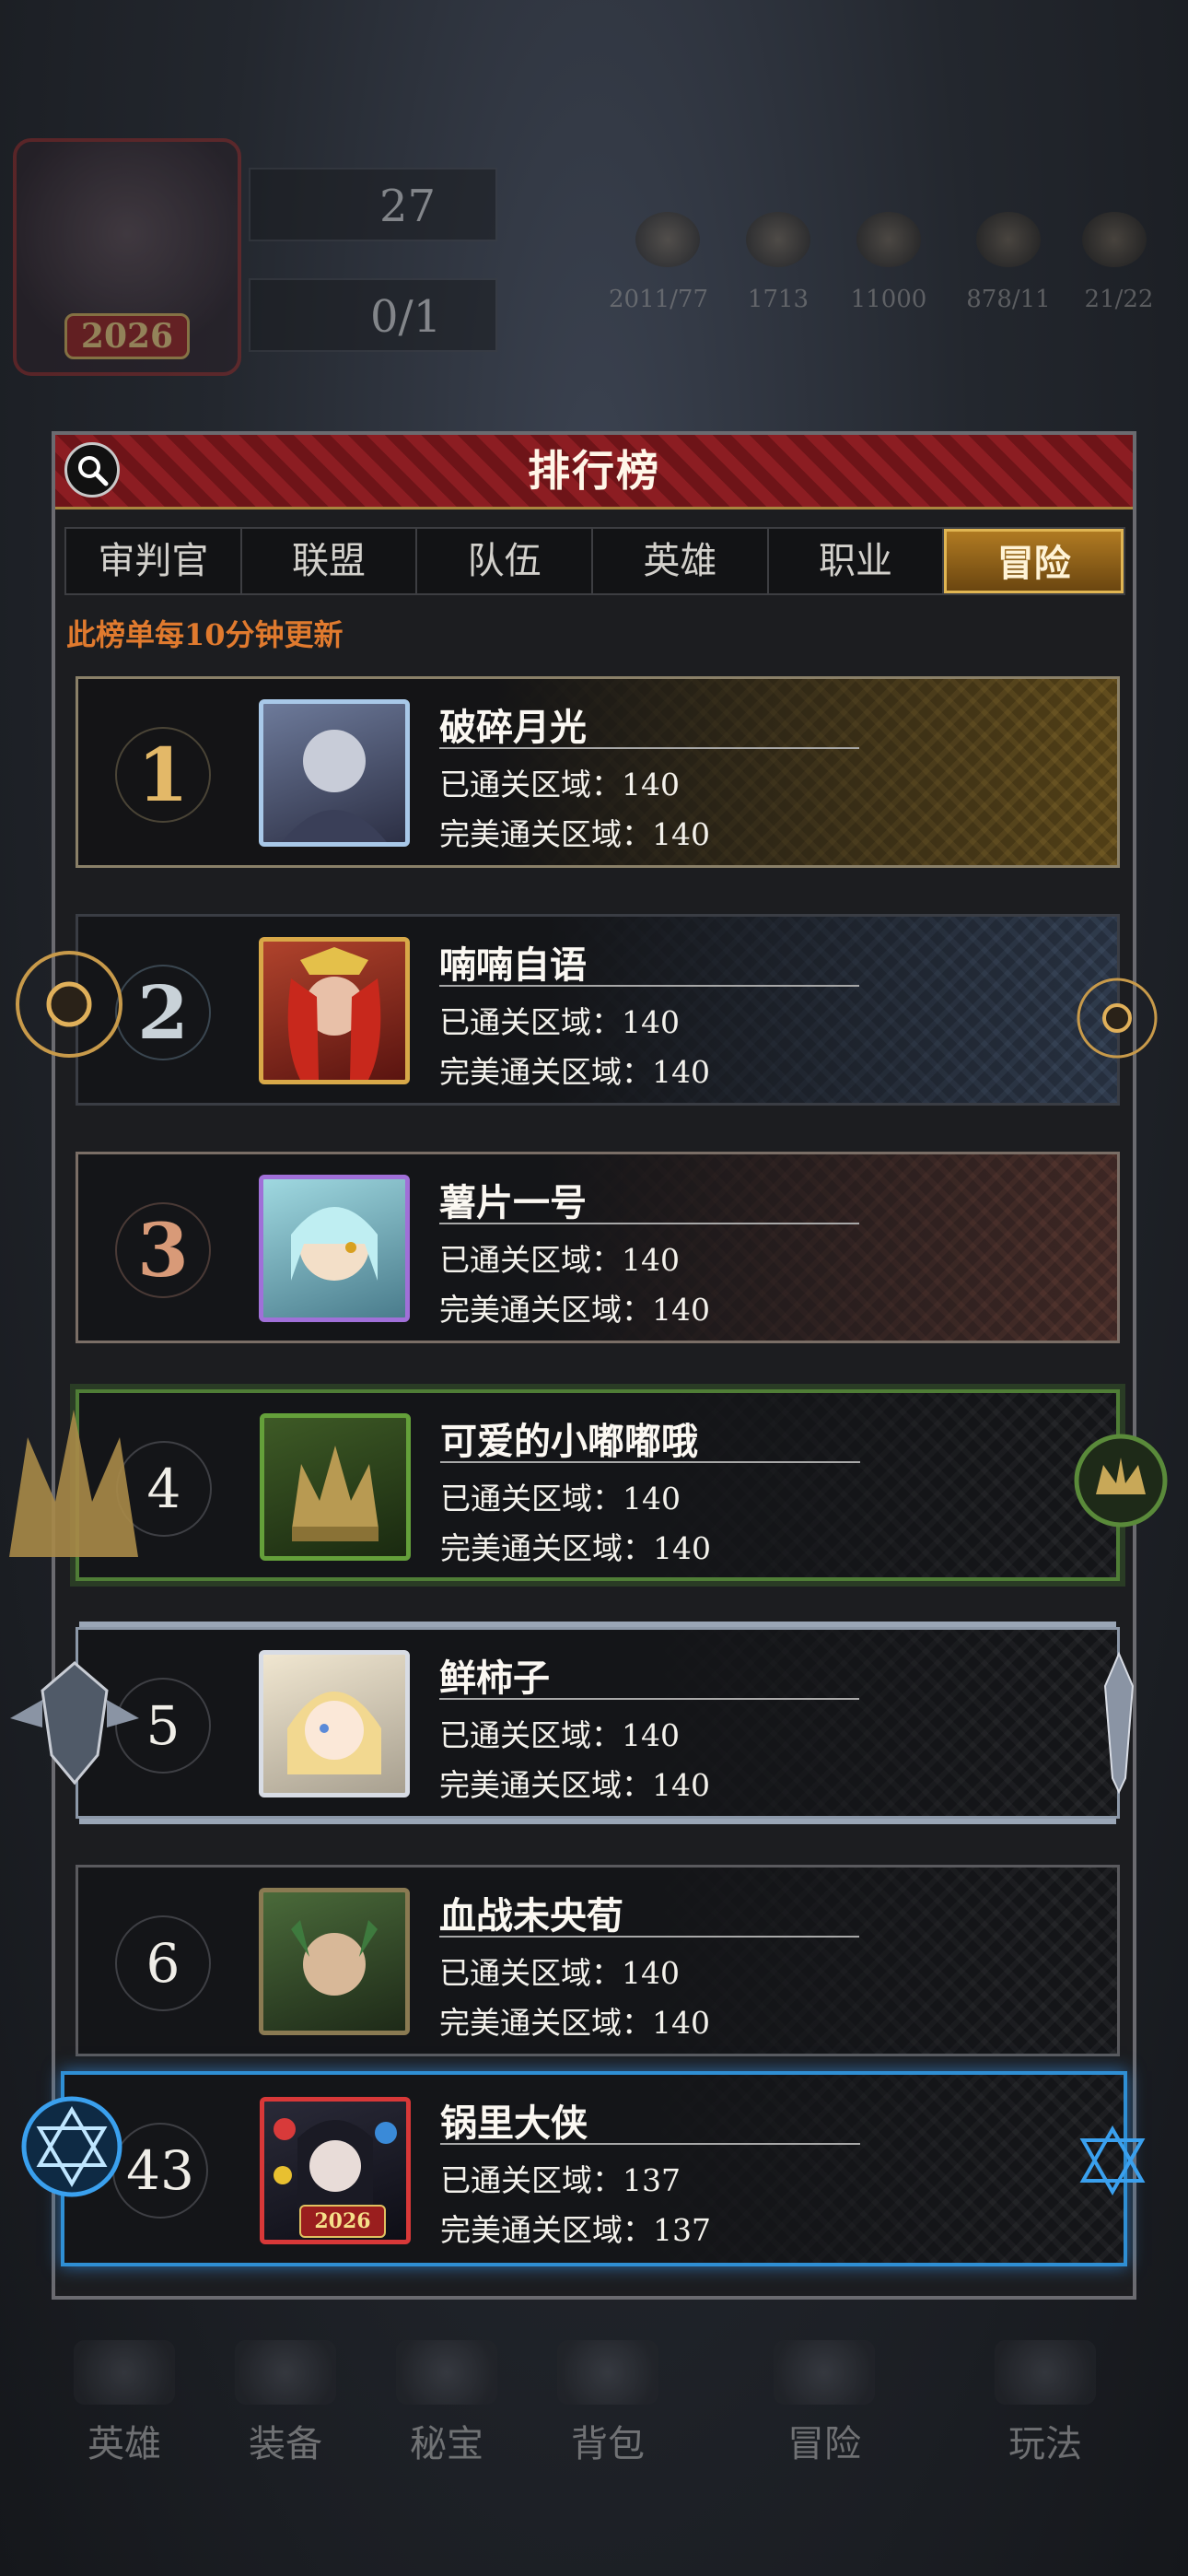 The width and height of the screenshot is (1188, 2576). What do you see at coordinates (285, 2440) in the screenshot?
I see `nav-equipment: 装备` at bounding box center [285, 2440].